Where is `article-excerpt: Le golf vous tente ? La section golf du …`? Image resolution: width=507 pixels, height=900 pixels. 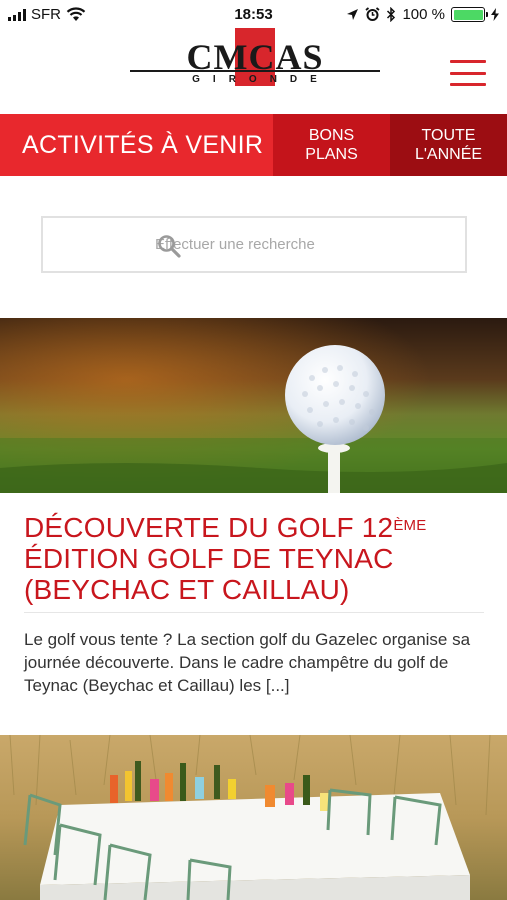
article-excerpt: Le golf vous tente ? La section golf du … is located at coordinates (247, 662).